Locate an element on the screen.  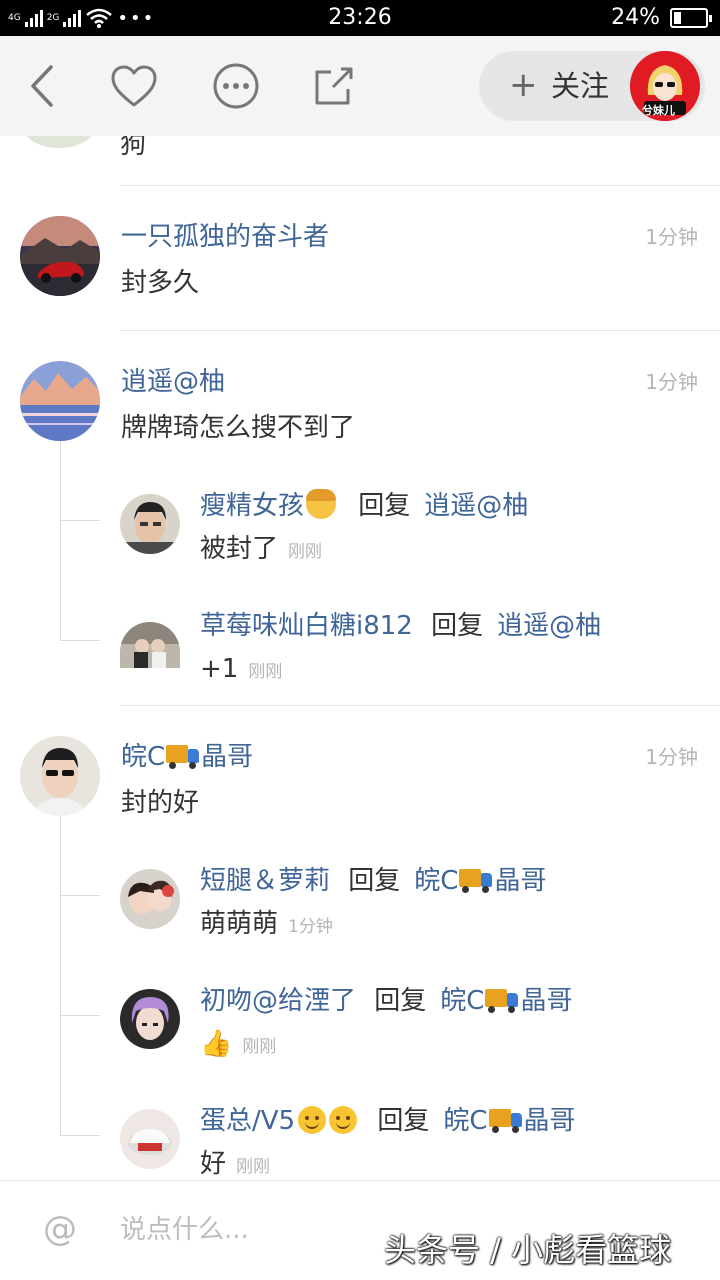
commenter-name: 一只孤独的奋斗者 is located at coordinates (225, 237).